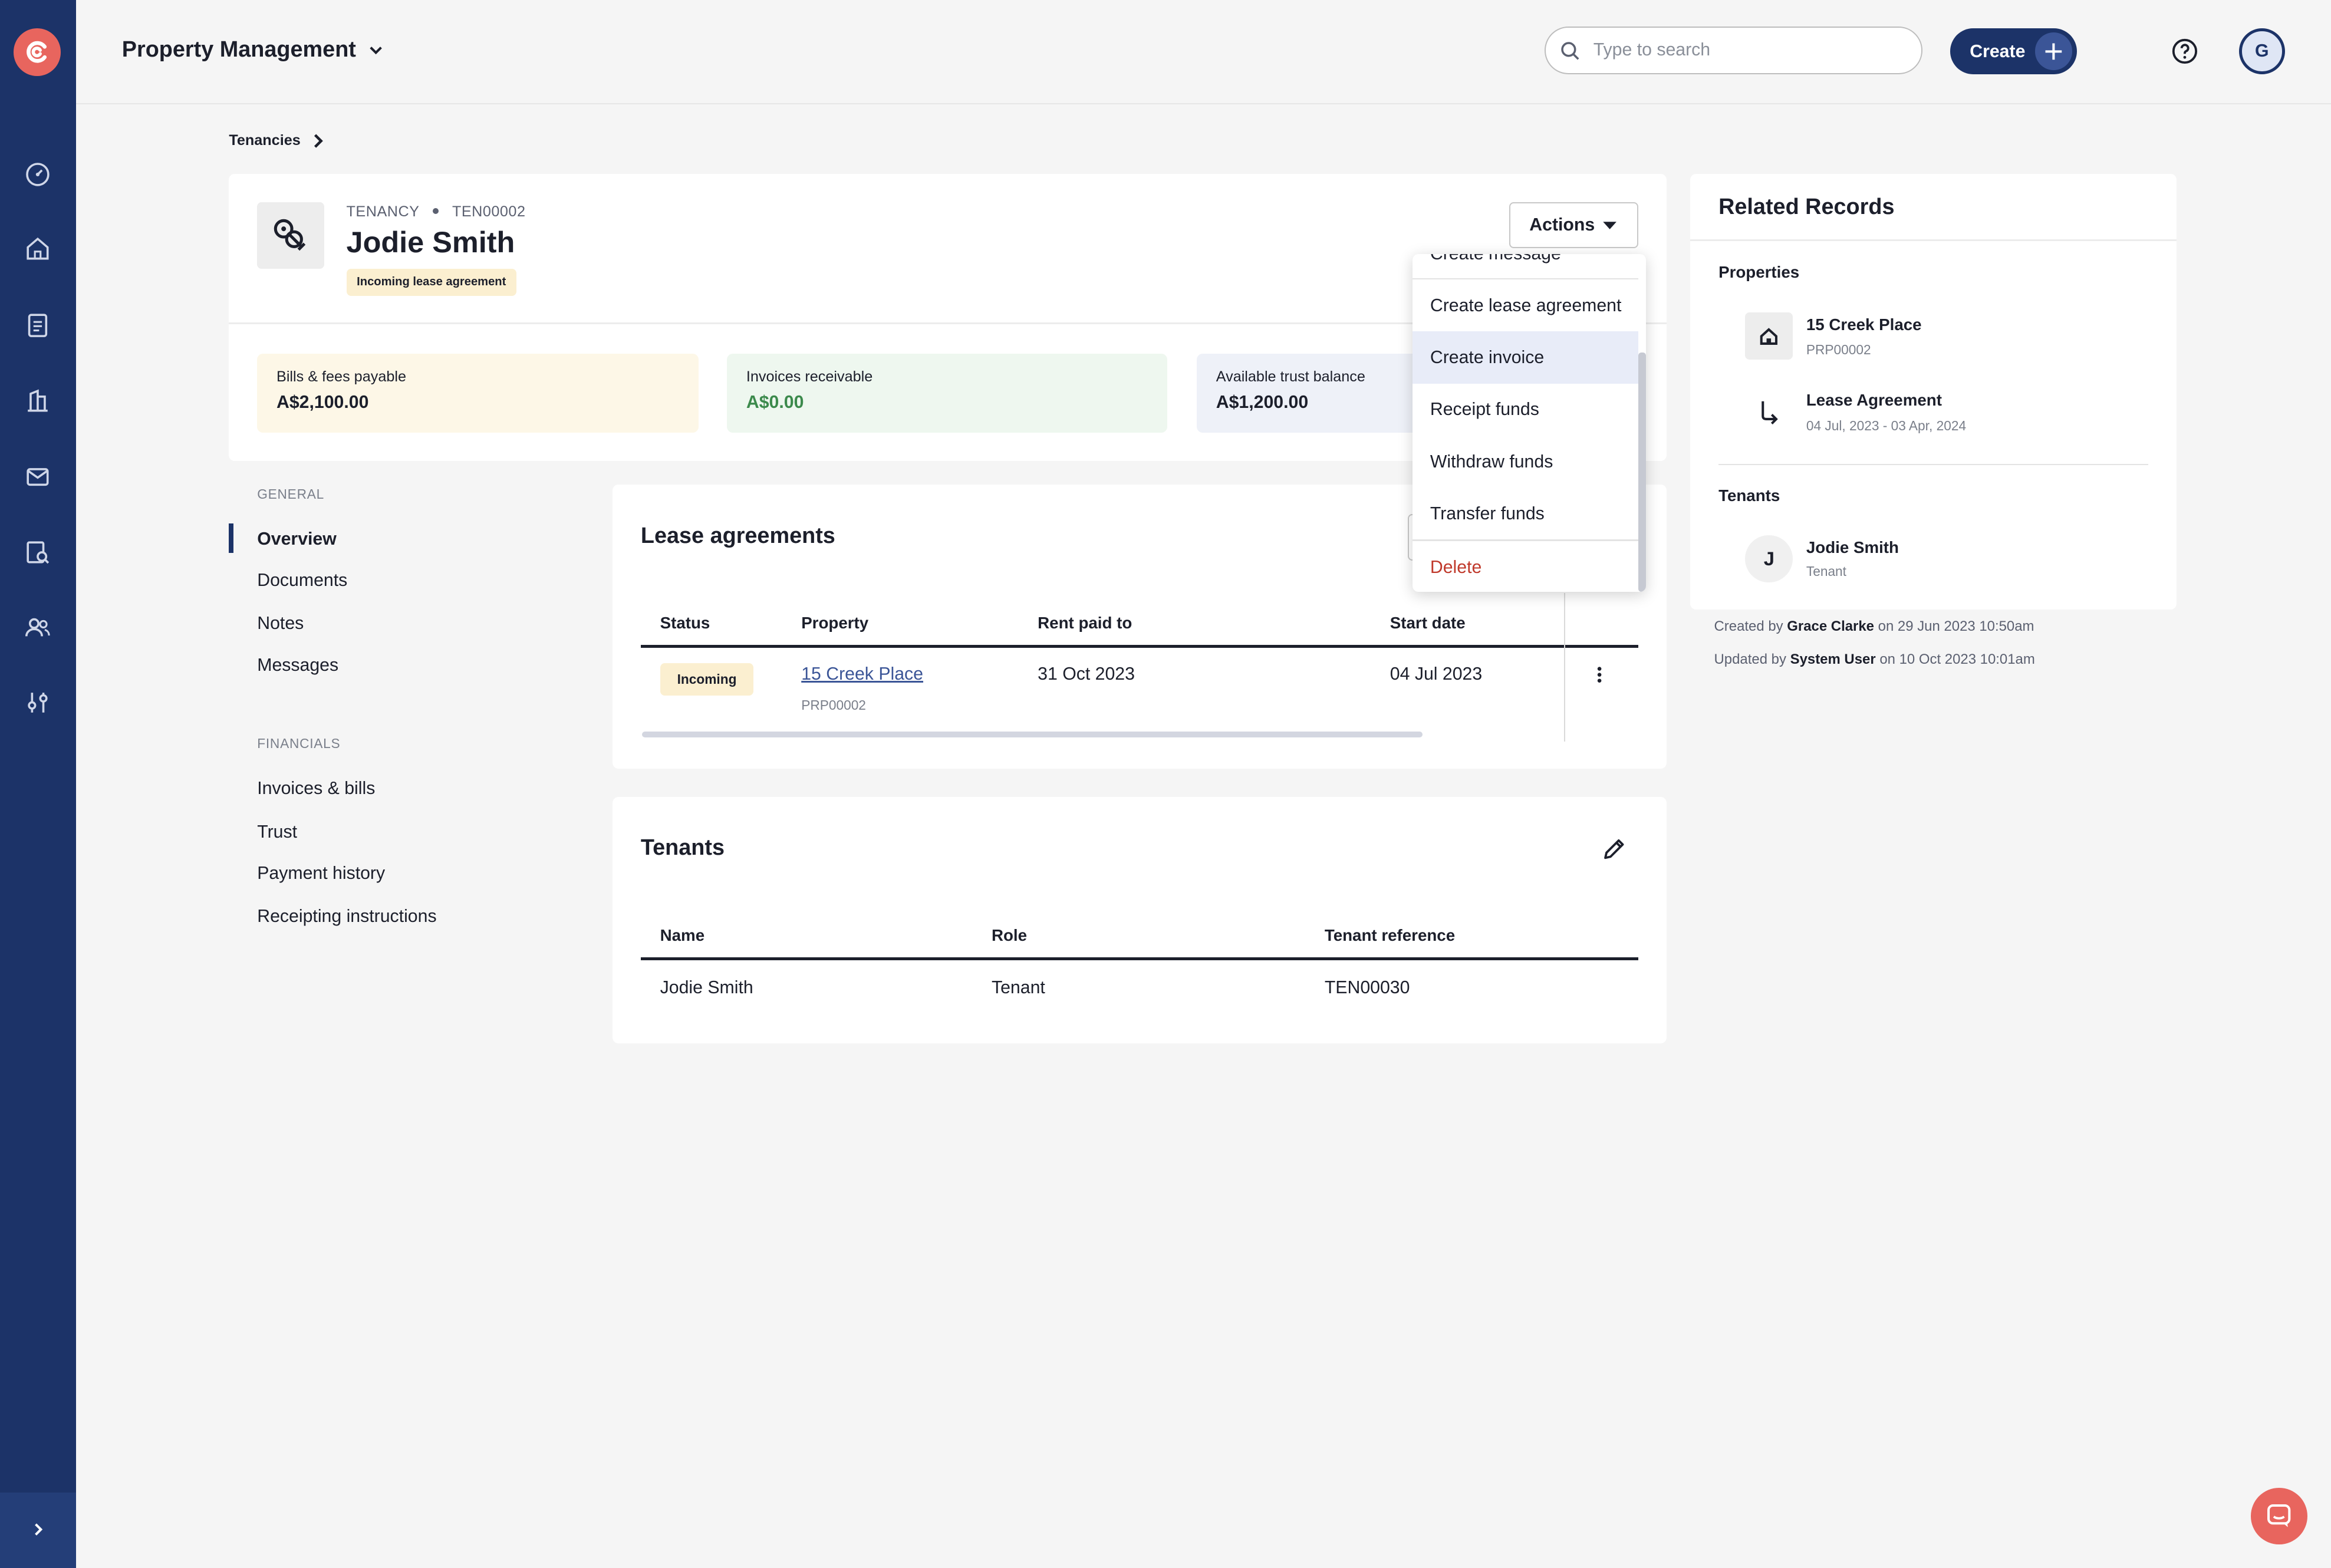  What do you see at coordinates (1564, 667) in the screenshot?
I see `column-divider` at bounding box center [1564, 667].